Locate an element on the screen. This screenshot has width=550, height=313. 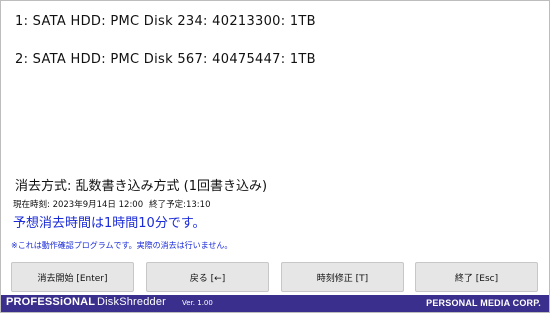
estimated-time: 予想消去時間は1時間10分です。 is located at coordinates (109, 223).